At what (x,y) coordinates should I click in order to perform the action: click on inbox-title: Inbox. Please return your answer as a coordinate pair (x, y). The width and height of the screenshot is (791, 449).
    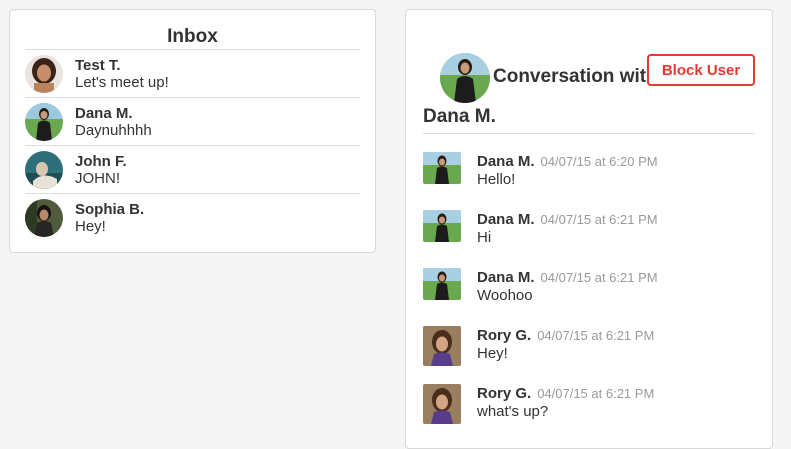
    Looking at the image, I should click on (192, 37).